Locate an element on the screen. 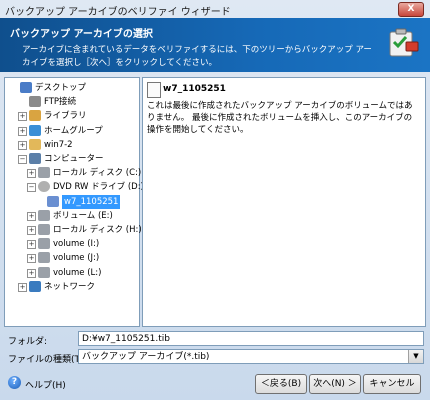  tree-item-label: ライブラリ is located at coordinates (65, 116).